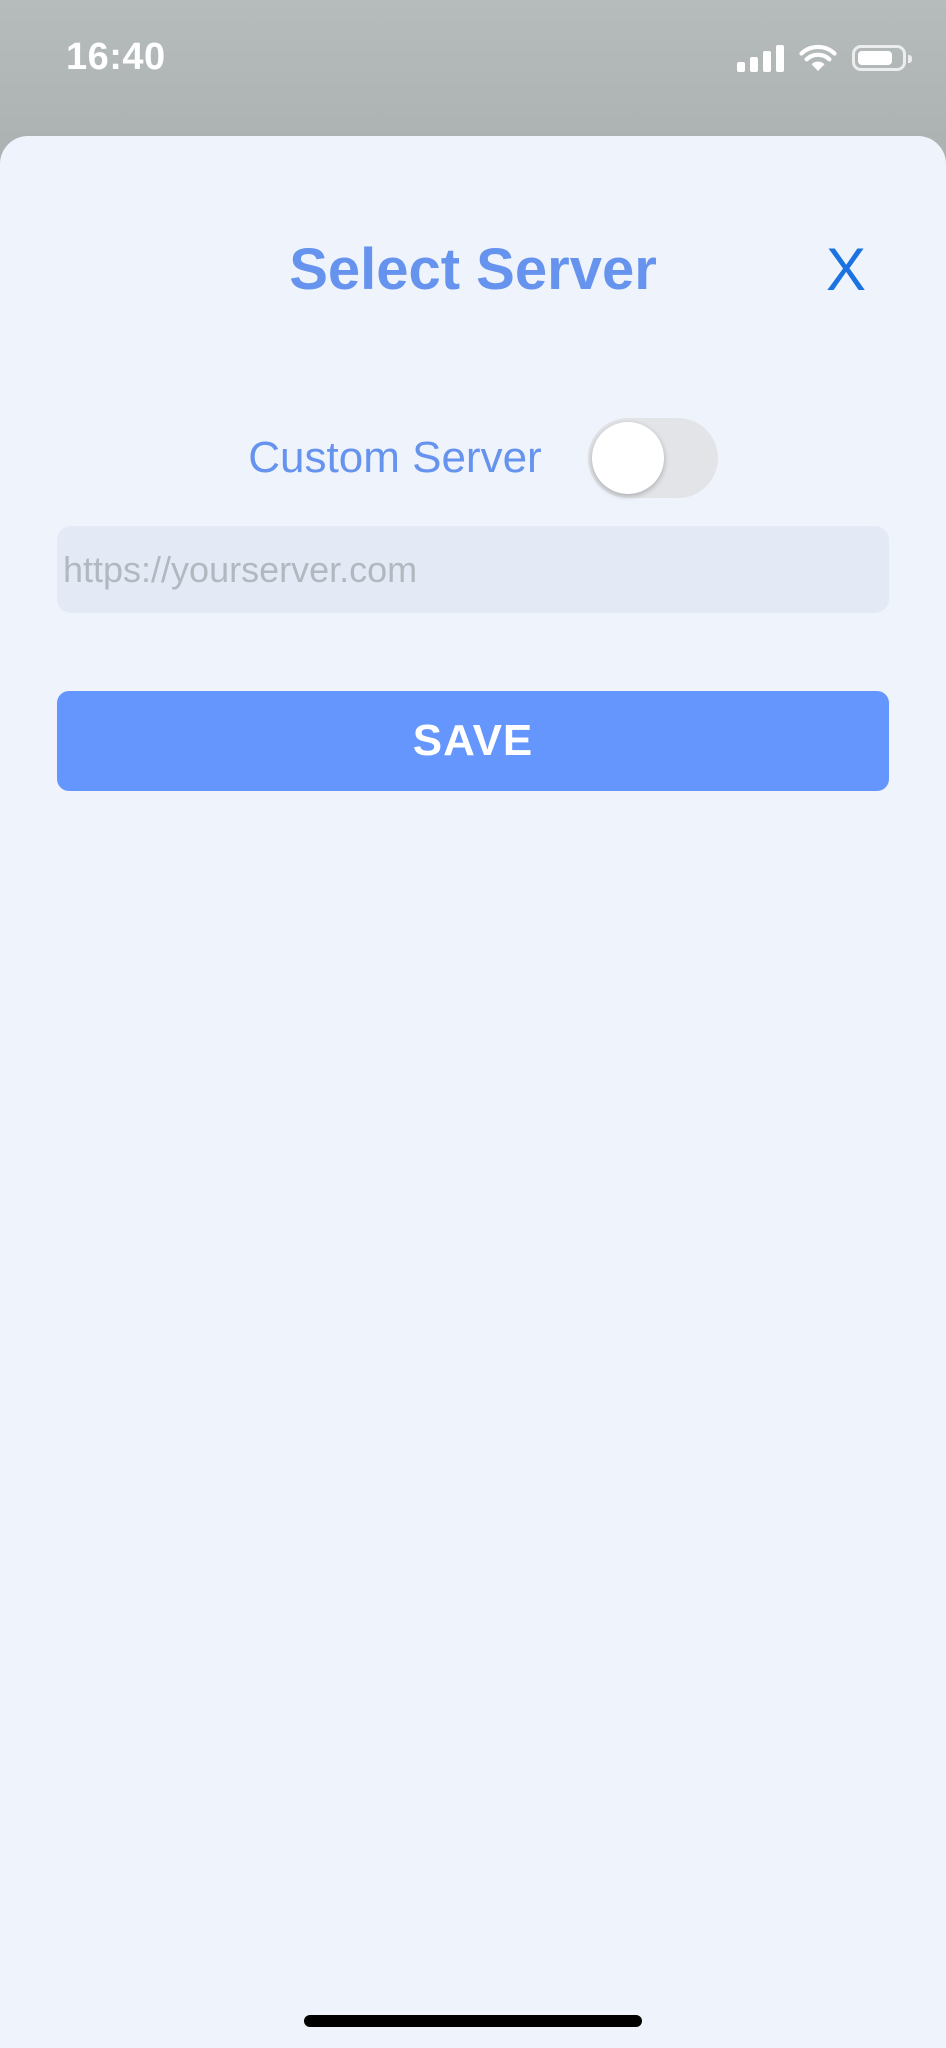 The image size is (946, 2048). I want to click on close-button: X, so click(846, 270).